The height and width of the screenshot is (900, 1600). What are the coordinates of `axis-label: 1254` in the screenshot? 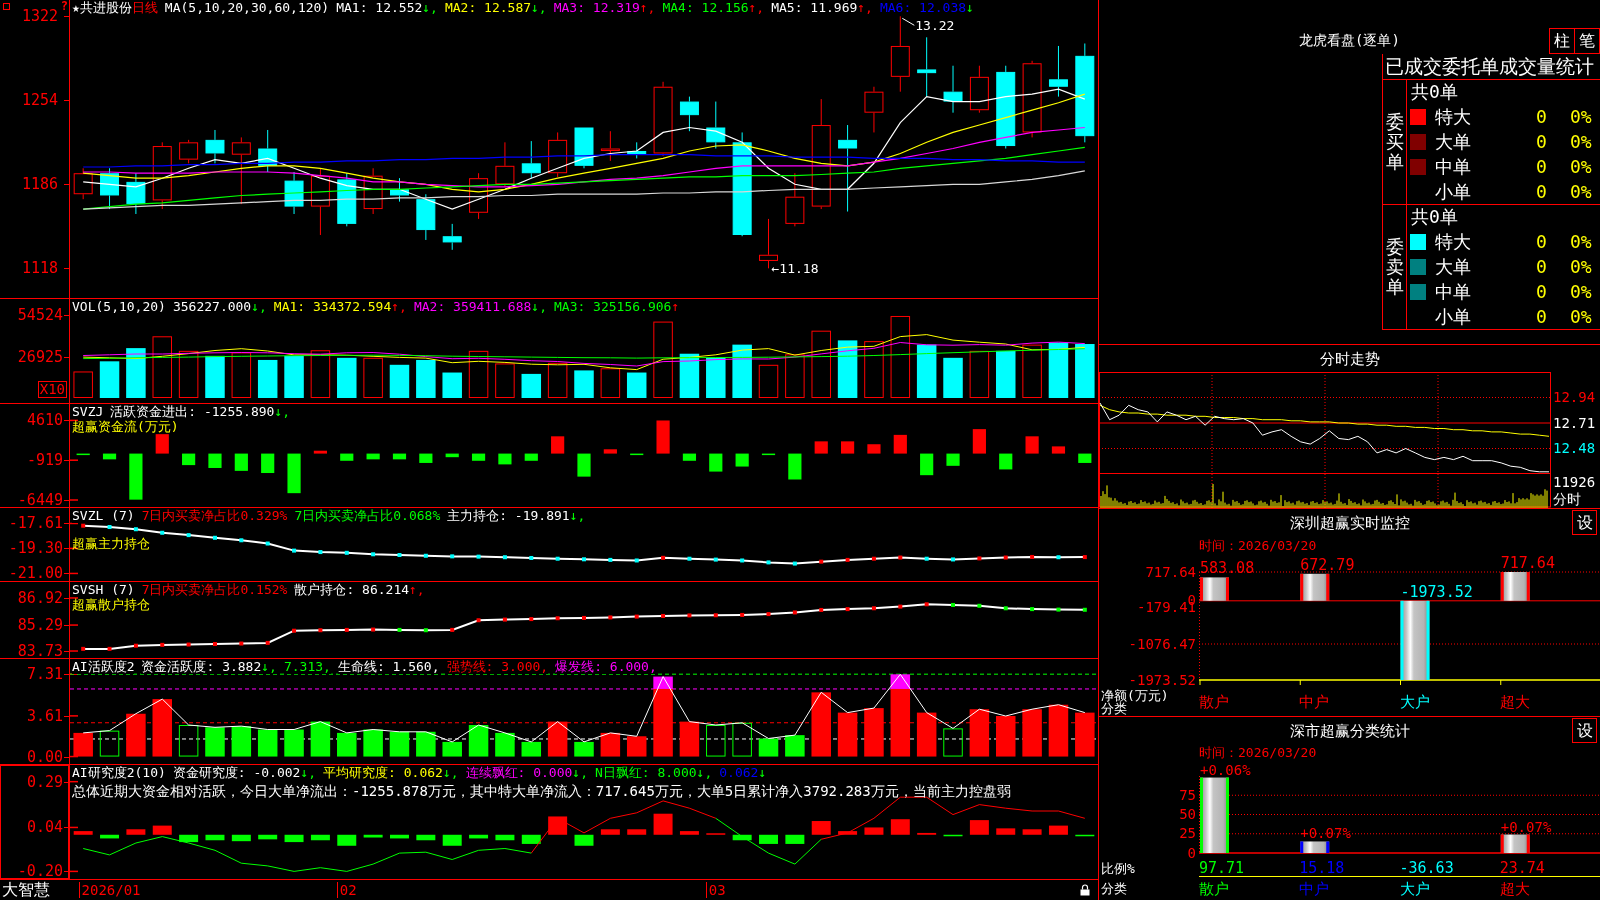 It's located at (39, 100).